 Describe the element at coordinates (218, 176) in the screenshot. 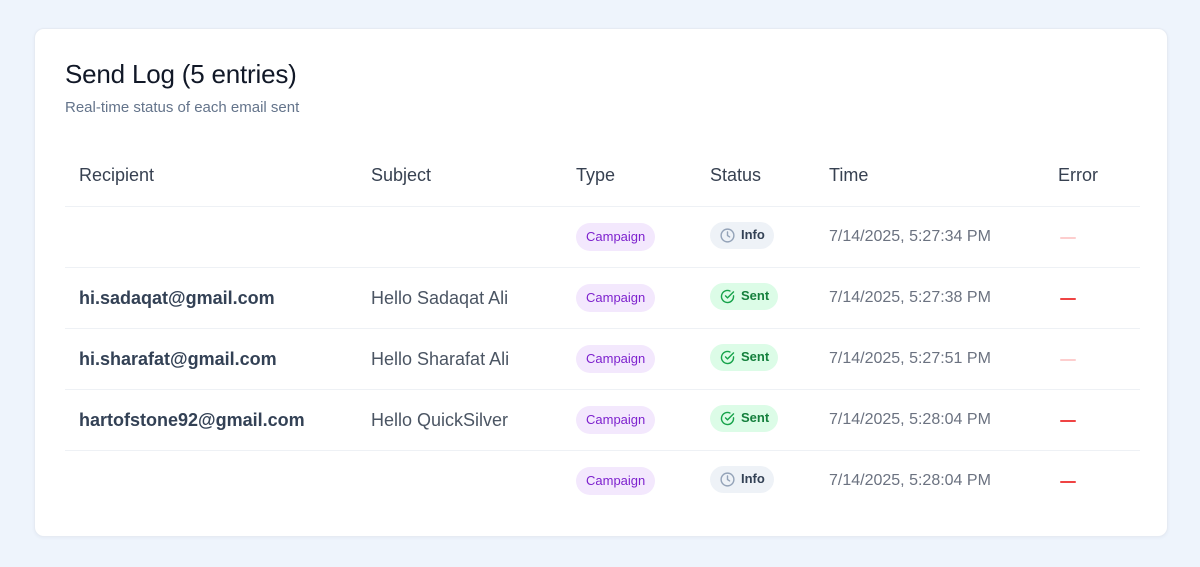

I see `column-header-recipient: Recipient` at that location.